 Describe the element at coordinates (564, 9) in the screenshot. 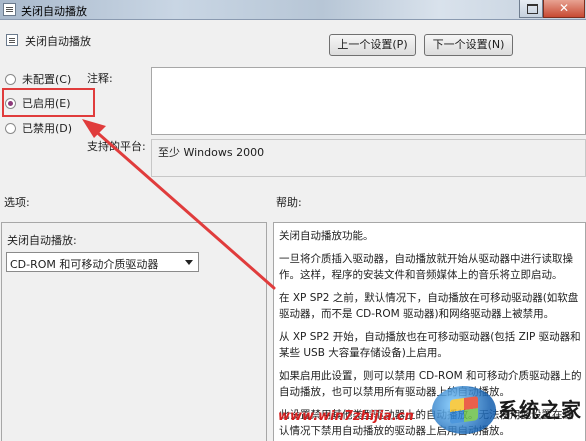

I see `close-button` at that location.